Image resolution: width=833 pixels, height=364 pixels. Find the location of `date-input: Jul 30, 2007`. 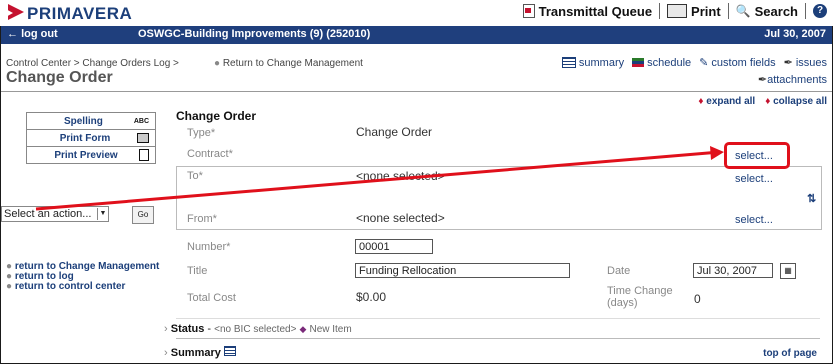

date-input: Jul 30, 2007 is located at coordinates (733, 270).